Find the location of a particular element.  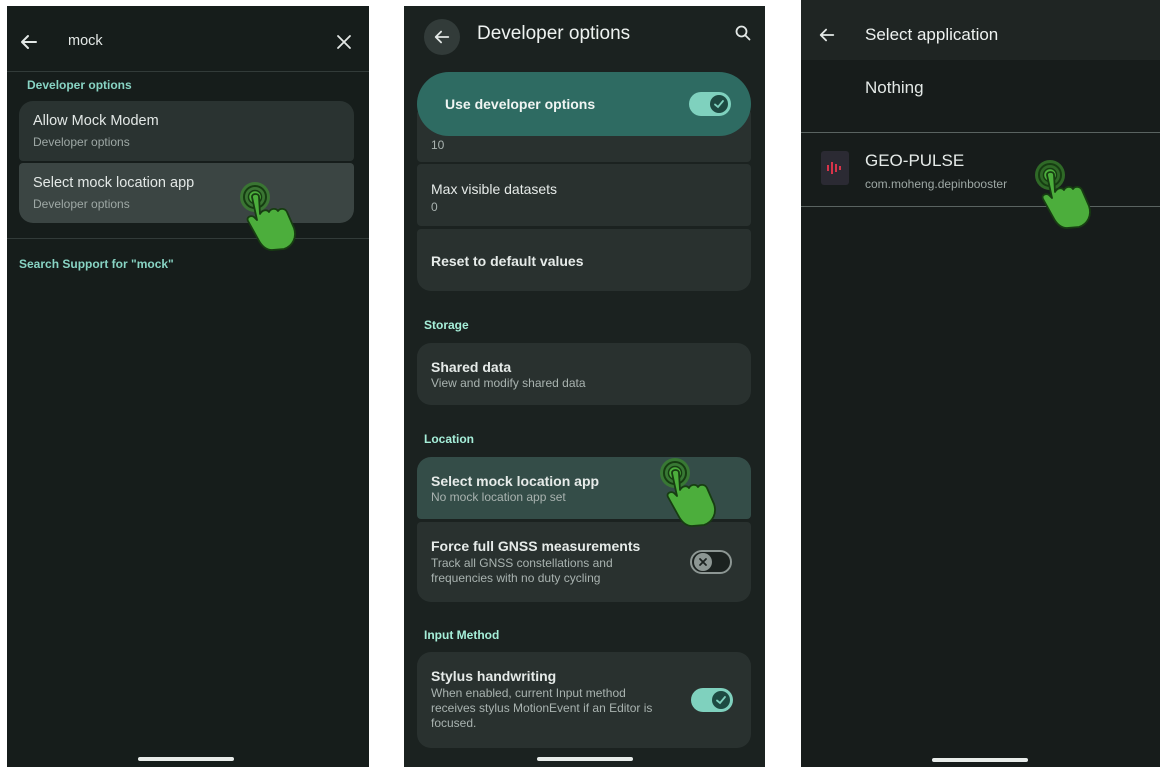

app-package: com.moheng.depinbooster is located at coordinates (936, 184).